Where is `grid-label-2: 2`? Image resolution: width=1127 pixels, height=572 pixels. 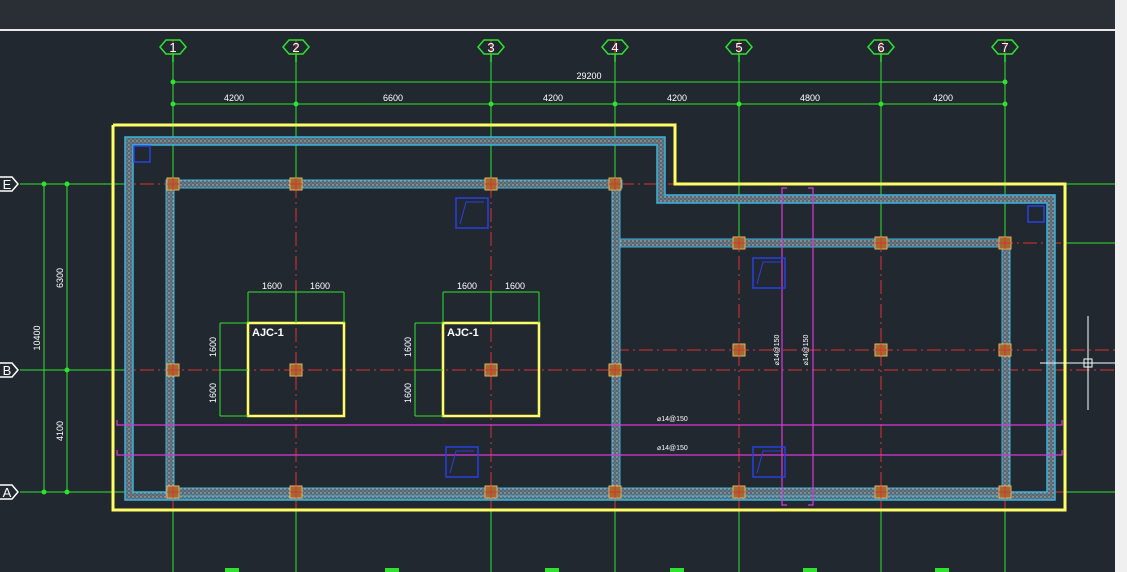
grid-label-2: 2 is located at coordinates (295, 47).